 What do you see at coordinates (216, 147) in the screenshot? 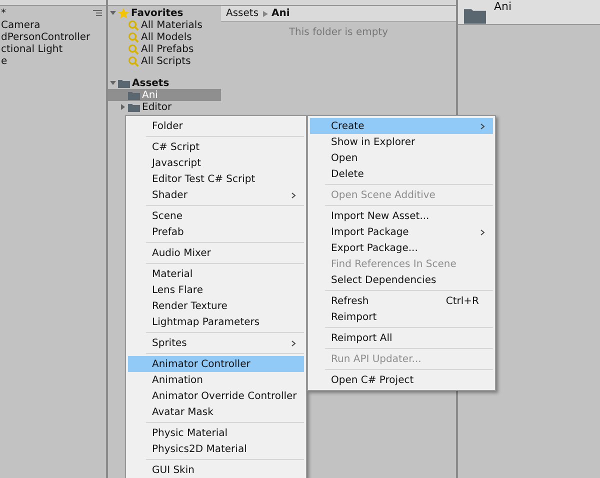
I see `menu-item: C# Script` at bounding box center [216, 147].